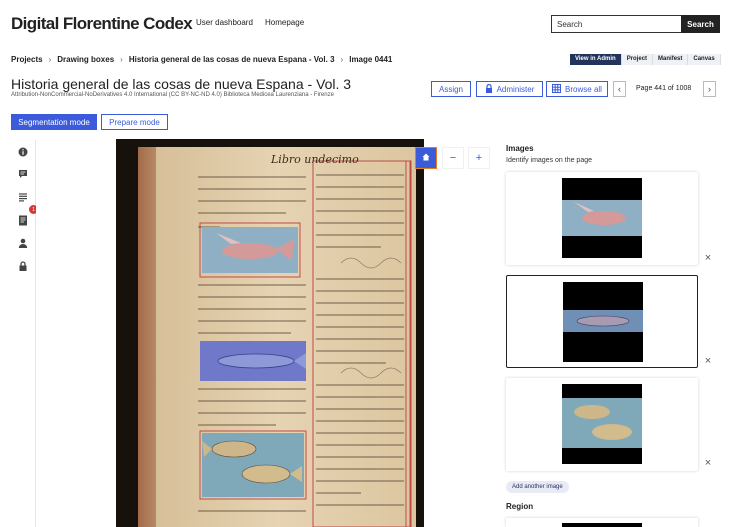 The image size is (729, 527). What do you see at coordinates (637, 59) in the screenshot?
I see `tab-project: Project` at bounding box center [637, 59].